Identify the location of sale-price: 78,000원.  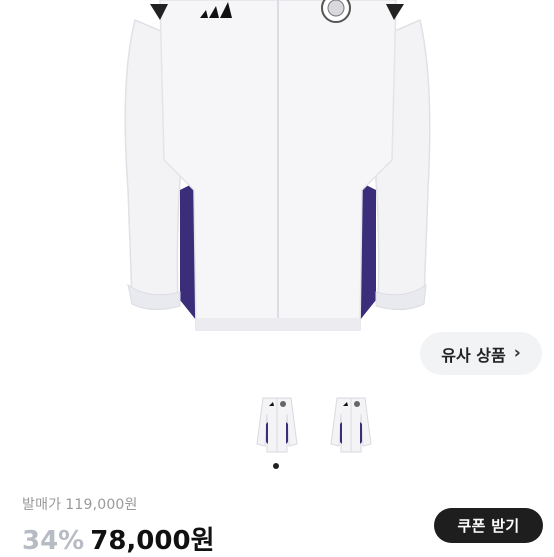
(152, 541).